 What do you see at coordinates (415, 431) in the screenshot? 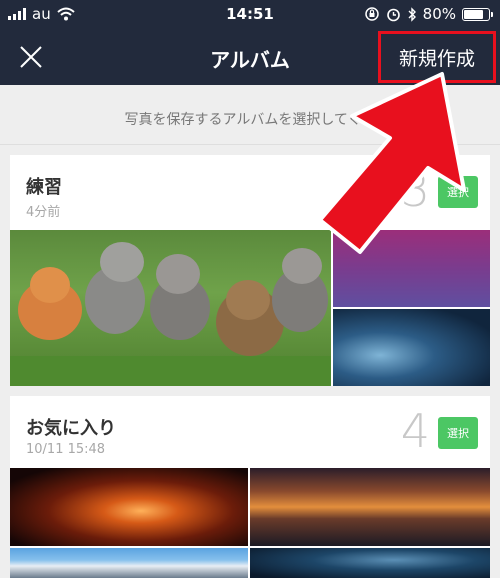
I see `album-photo-count: 4` at bounding box center [415, 431].